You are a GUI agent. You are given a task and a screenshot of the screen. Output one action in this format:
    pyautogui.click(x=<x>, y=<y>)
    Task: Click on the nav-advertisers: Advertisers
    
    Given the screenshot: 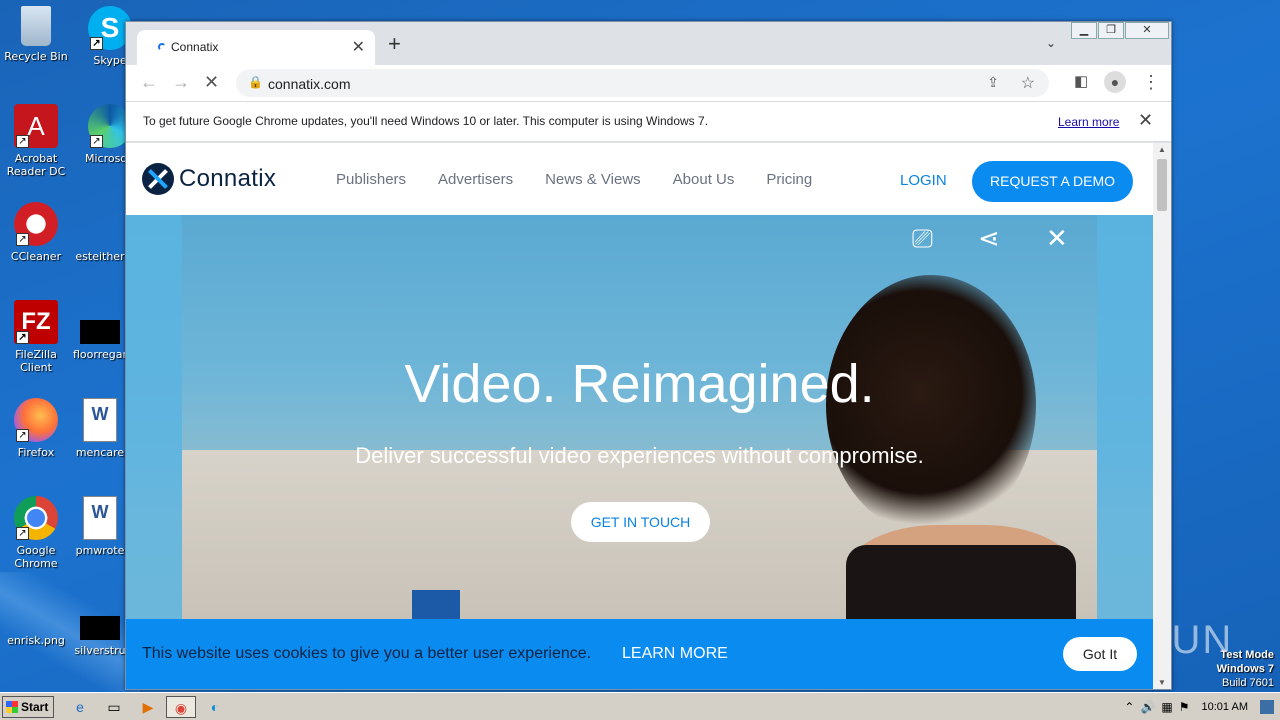 What is the action you would take?
    pyautogui.click(x=475, y=179)
    